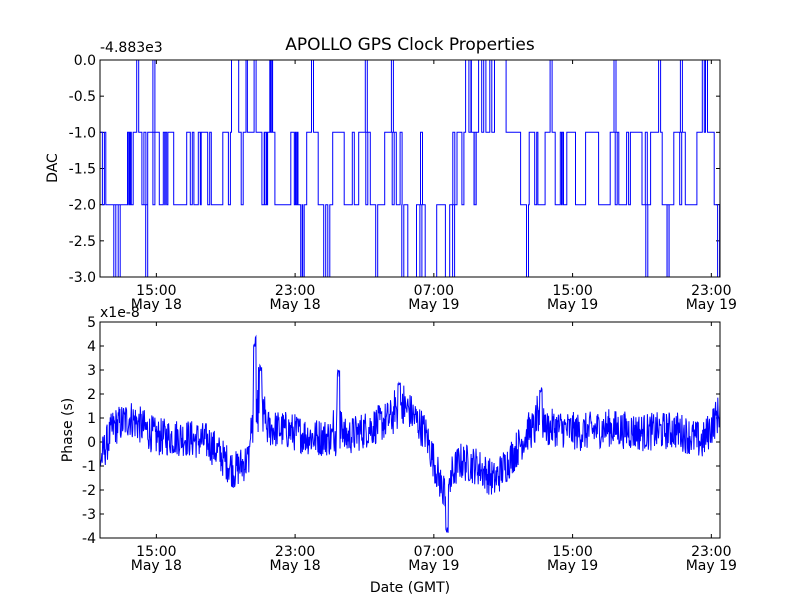 The height and width of the screenshot is (600, 800). Describe the element at coordinates (89, 515) in the screenshot. I see `y-tick-label: -3` at that location.